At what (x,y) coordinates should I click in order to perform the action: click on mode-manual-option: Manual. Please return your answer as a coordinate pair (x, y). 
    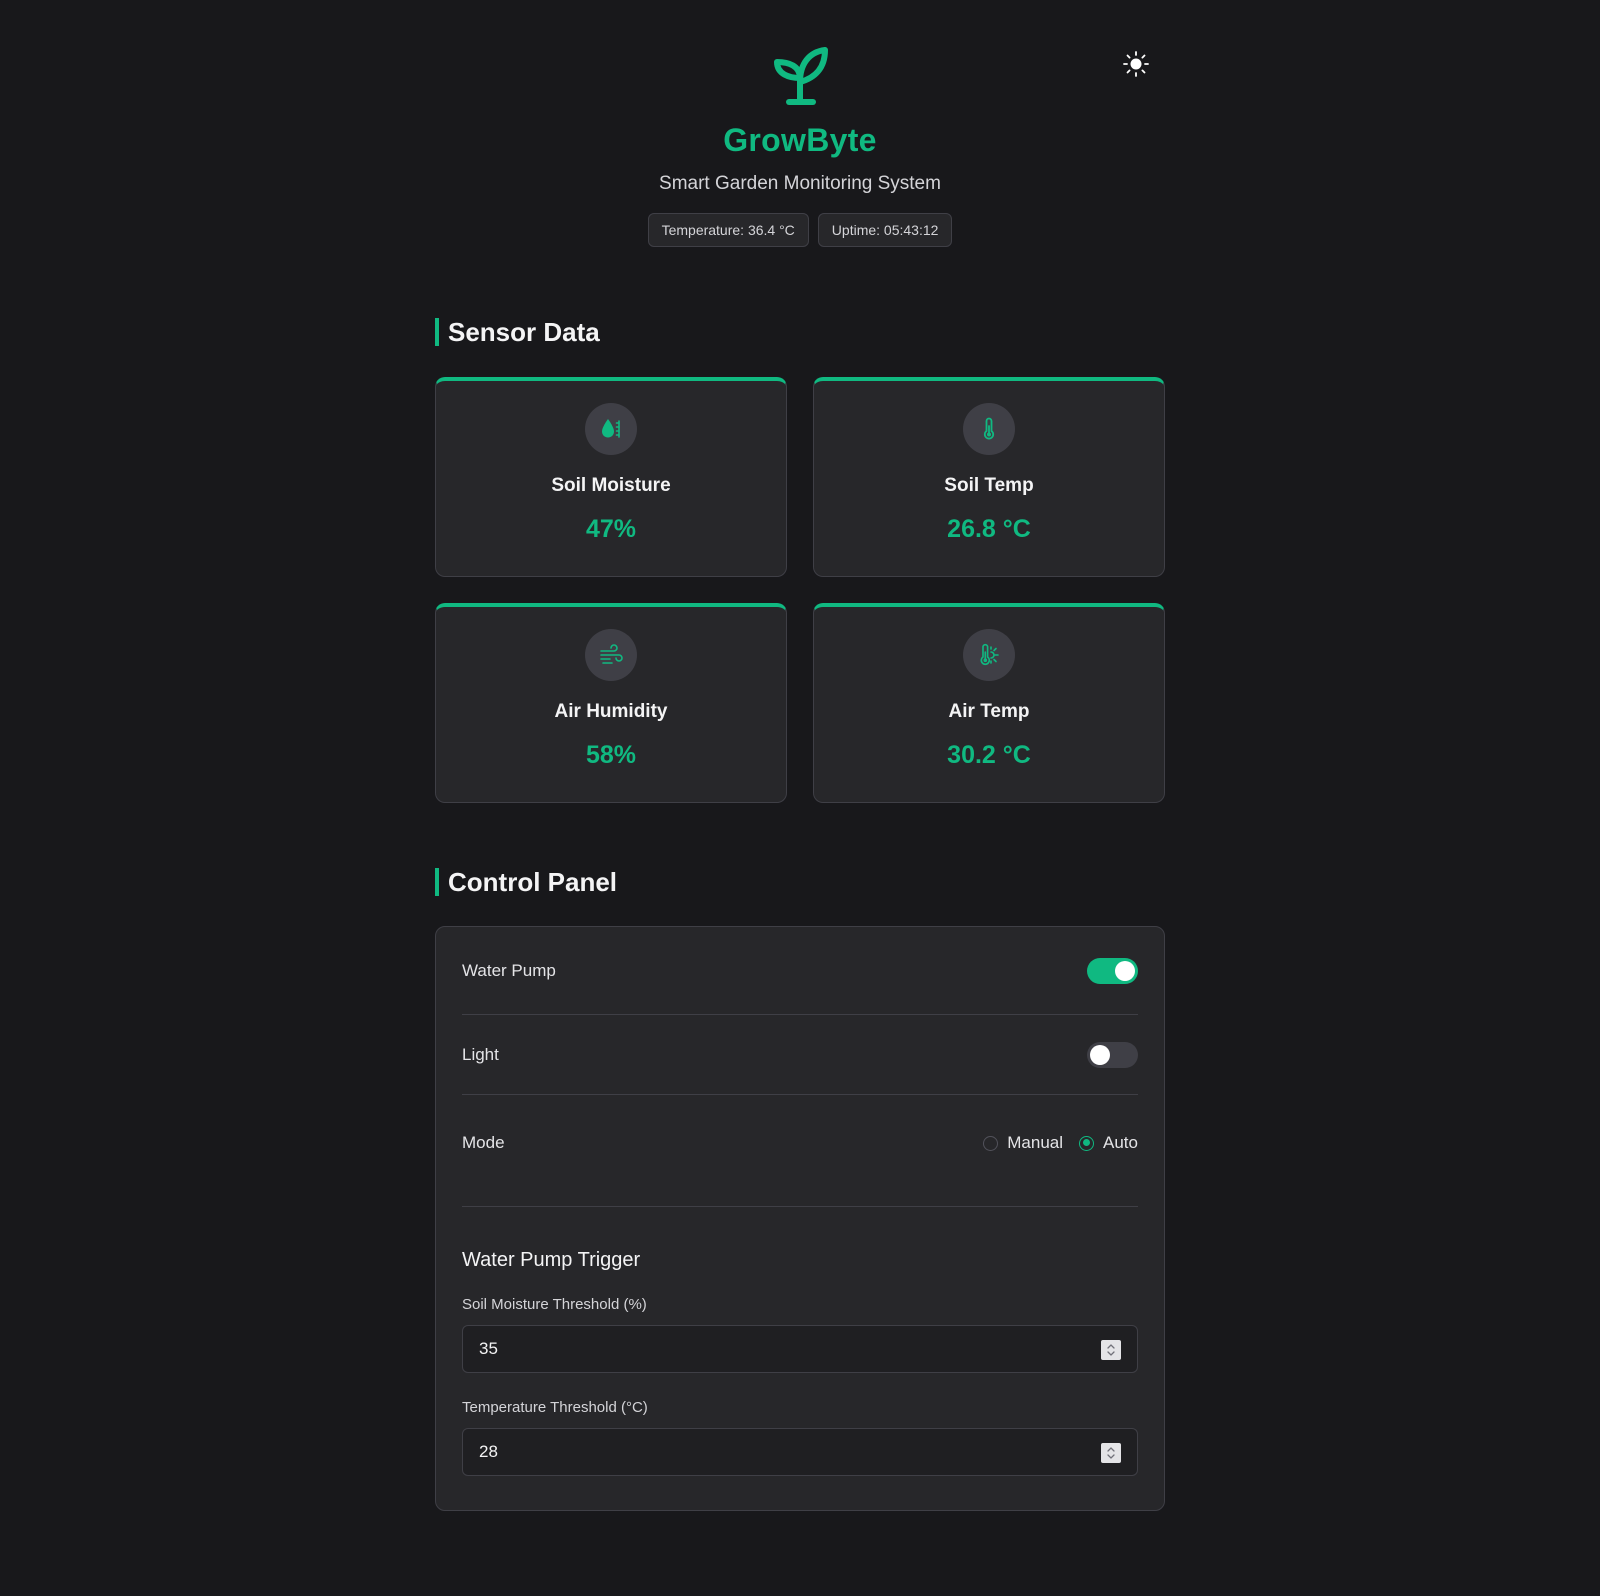
    Looking at the image, I should click on (1023, 1143).